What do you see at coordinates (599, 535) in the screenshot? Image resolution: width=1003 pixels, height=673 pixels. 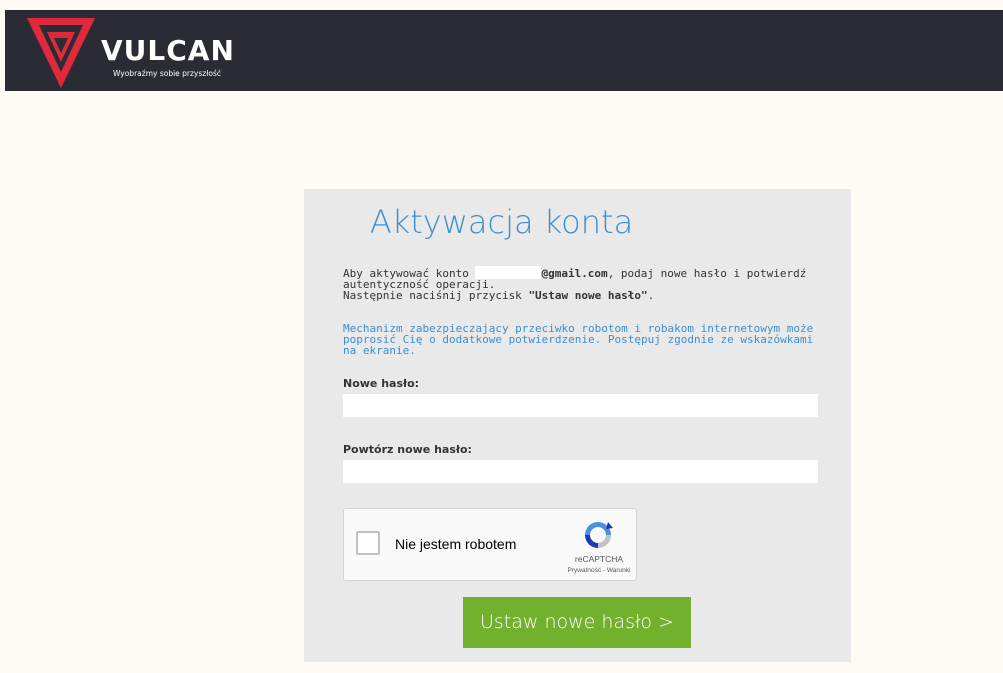 I see `recaptcha-logo-icon` at bounding box center [599, 535].